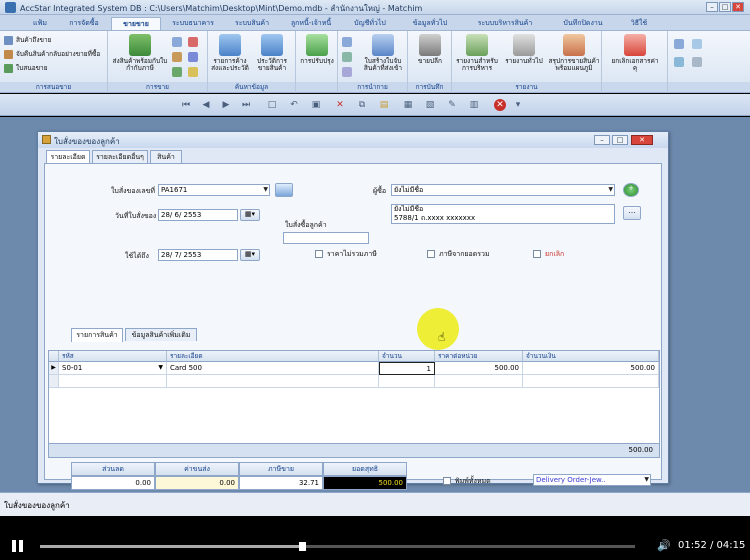 This screenshot has height=560, width=750. What do you see at coordinates (479, 368) in the screenshot?
I see `row-price-cell: 500.00` at bounding box center [479, 368].